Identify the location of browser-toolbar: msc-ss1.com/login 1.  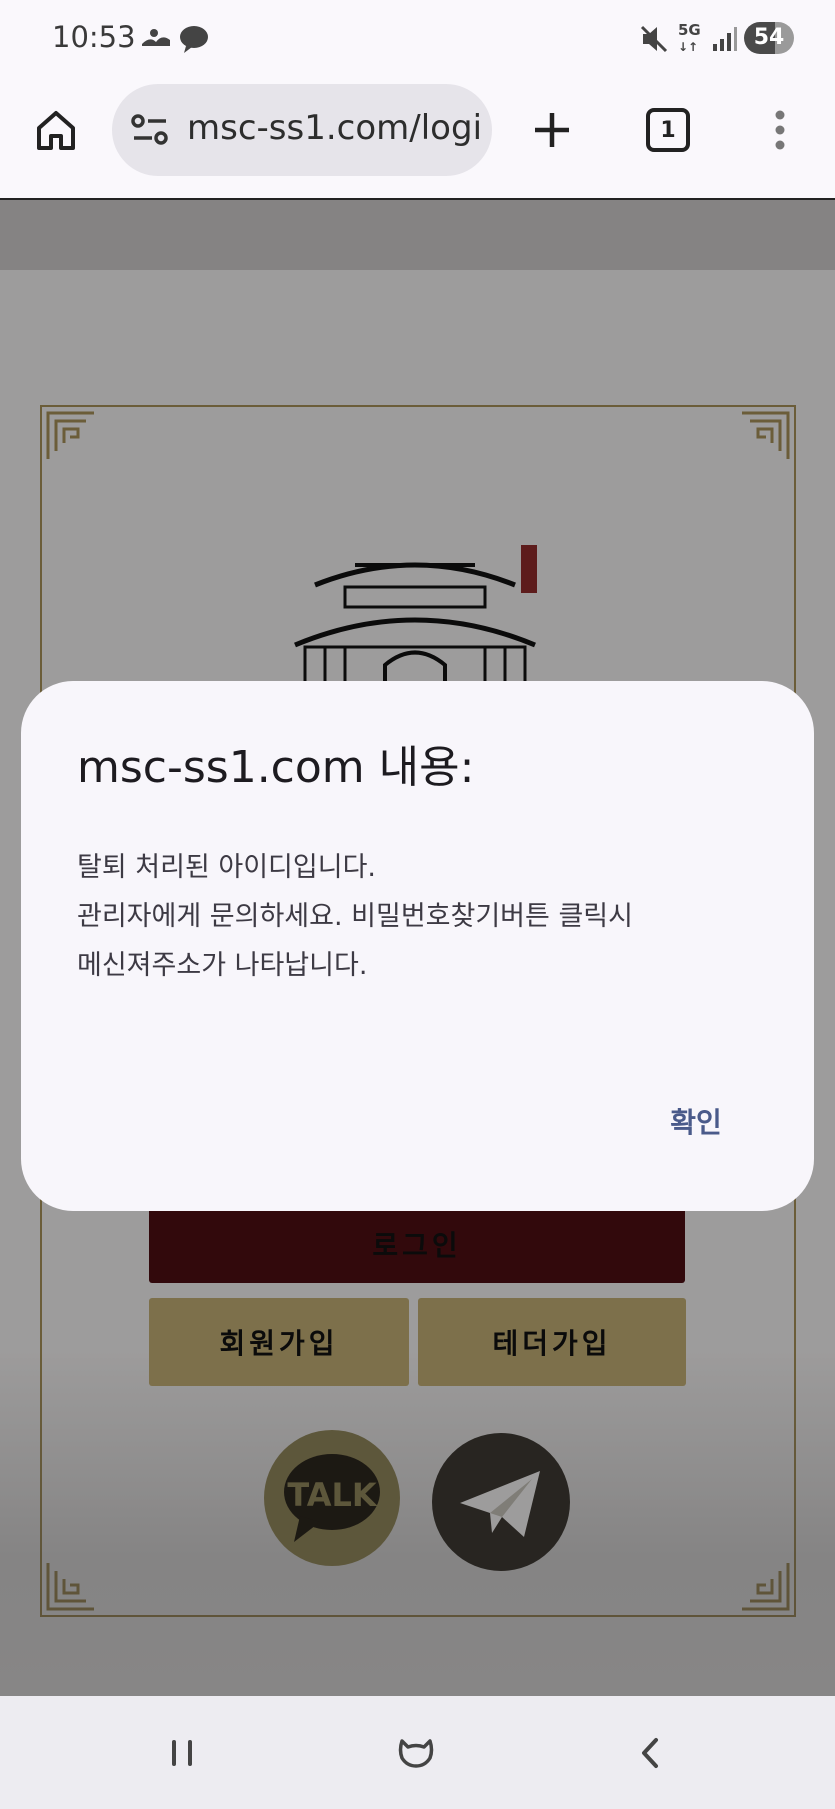
(417, 139).